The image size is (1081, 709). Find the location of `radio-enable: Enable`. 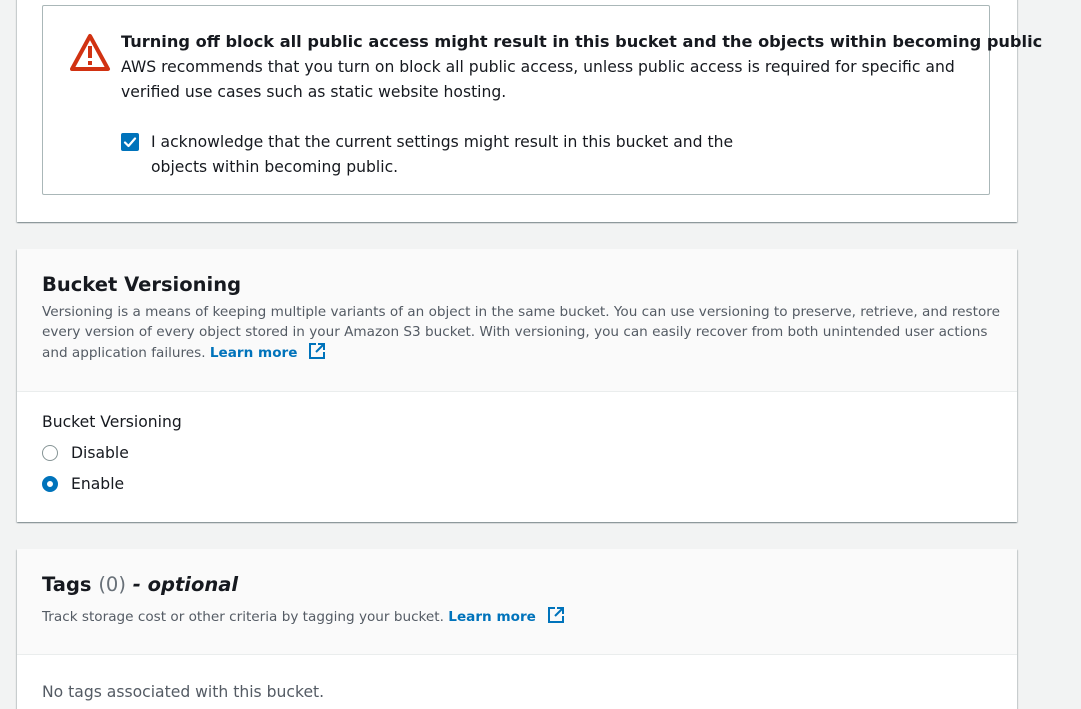

radio-enable: Enable is located at coordinates (83, 484).